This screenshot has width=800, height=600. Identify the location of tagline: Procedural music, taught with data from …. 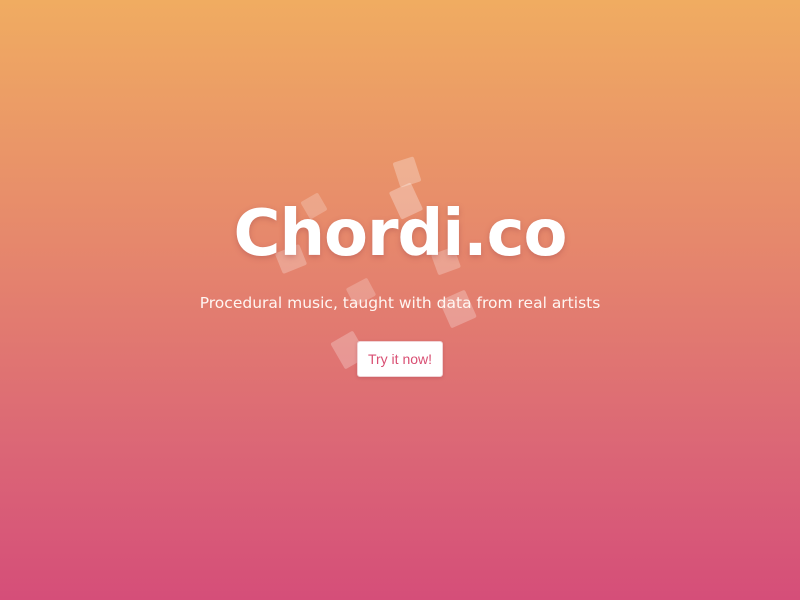
(400, 303).